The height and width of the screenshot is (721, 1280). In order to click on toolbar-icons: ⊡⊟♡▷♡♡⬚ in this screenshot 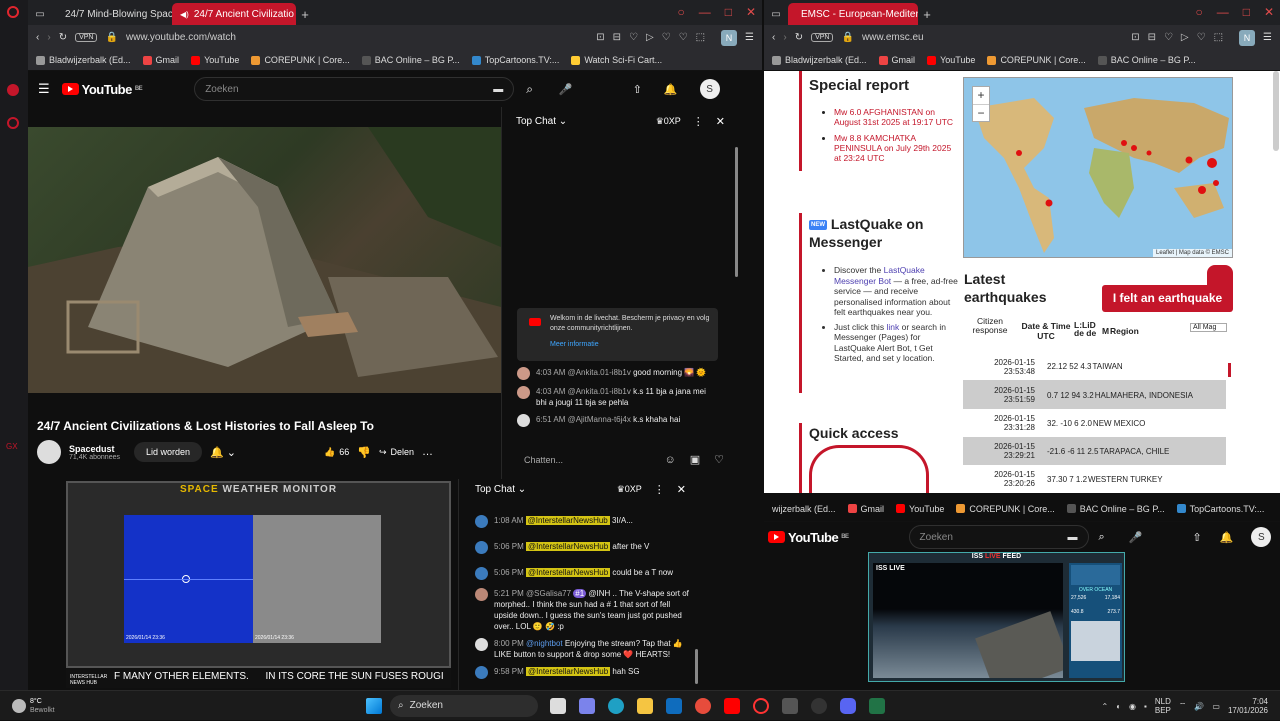, I will do `click(654, 37)`.